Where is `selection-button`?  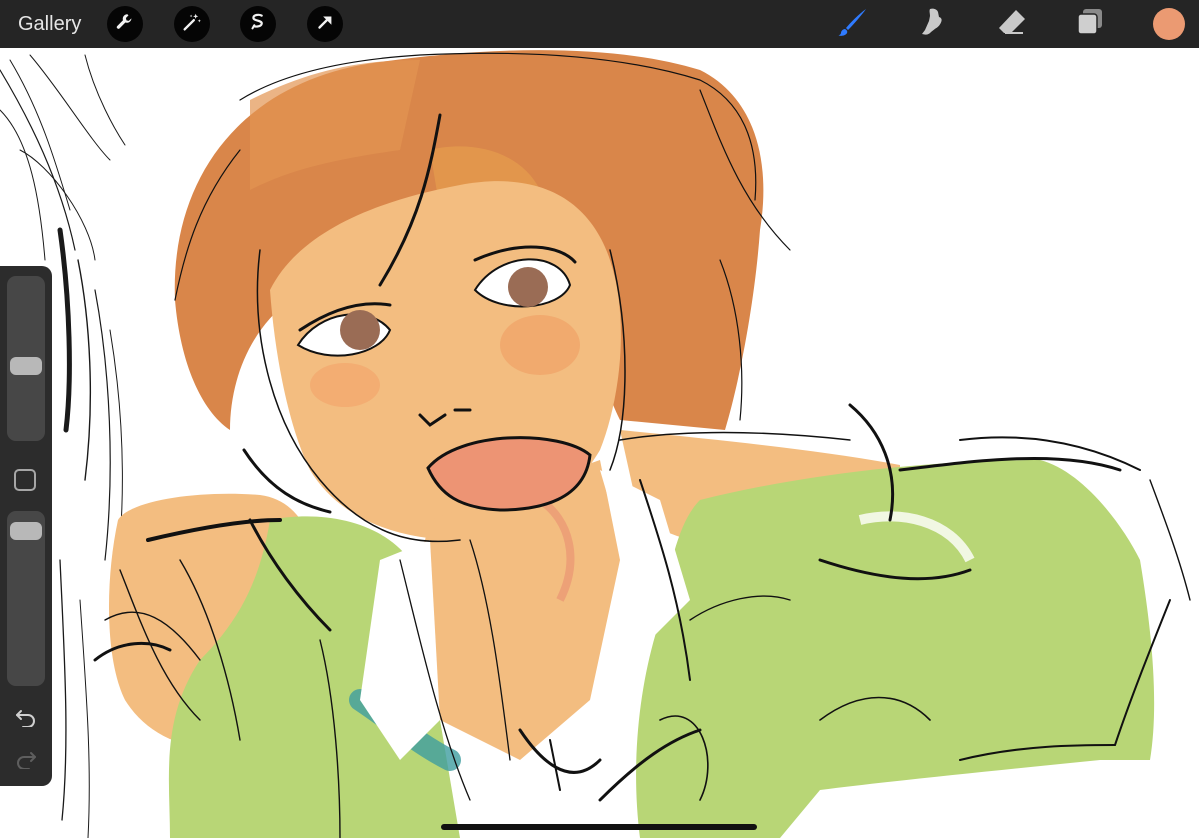 selection-button is located at coordinates (258, 24).